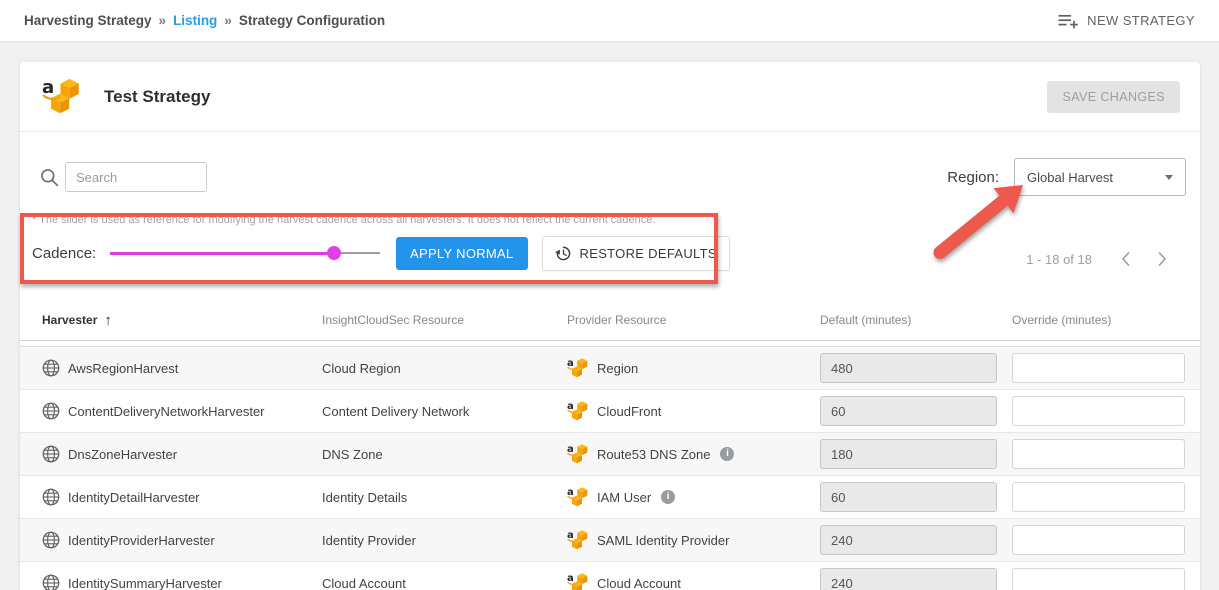  What do you see at coordinates (134, 497) in the screenshot?
I see `harvester-name: IdentityDetailHarvester` at bounding box center [134, 497].